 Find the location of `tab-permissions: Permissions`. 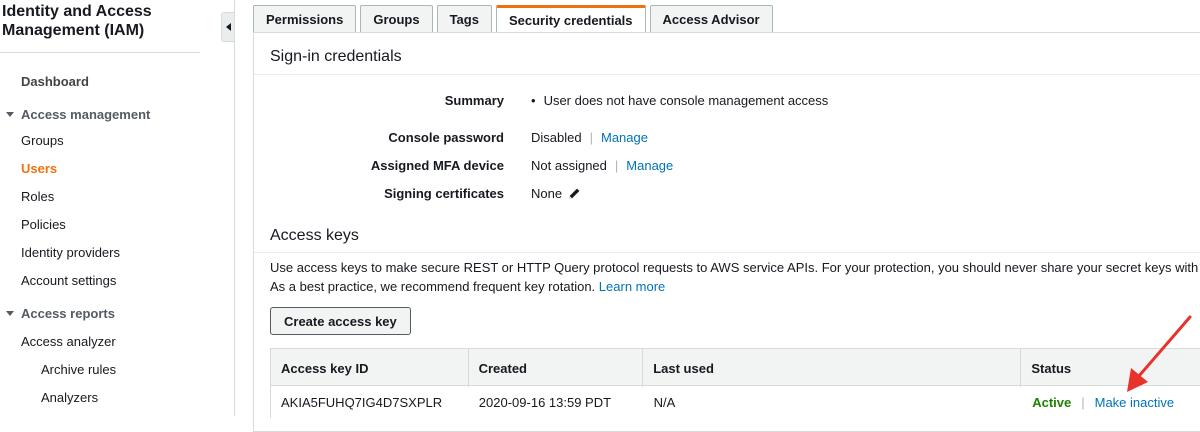

tab-permissions: Permissions is located at coordinates (305, 18).